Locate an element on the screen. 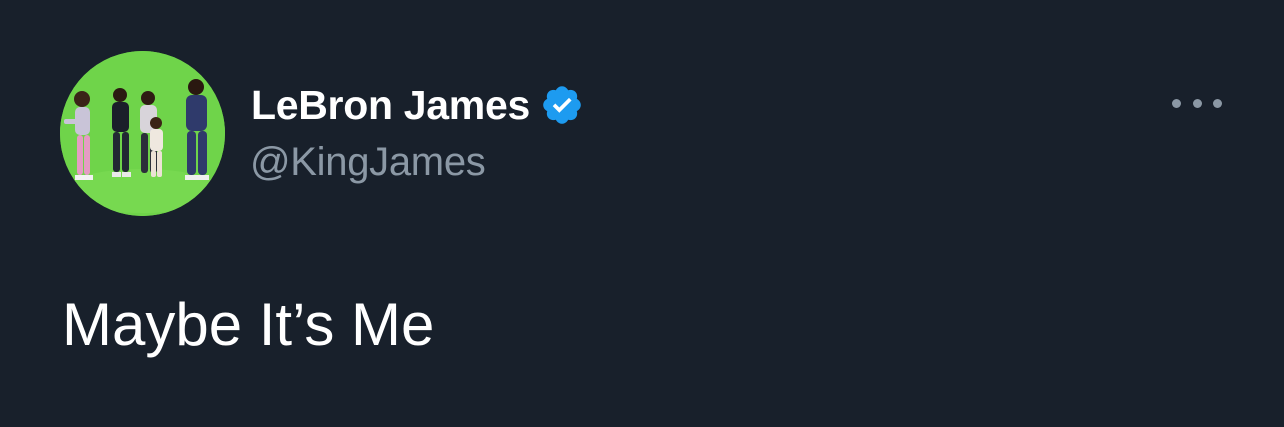 Image resolution: width=1284 pixels, height=427 pixels. verified-badge-icon is located at coordinates (562, 105).